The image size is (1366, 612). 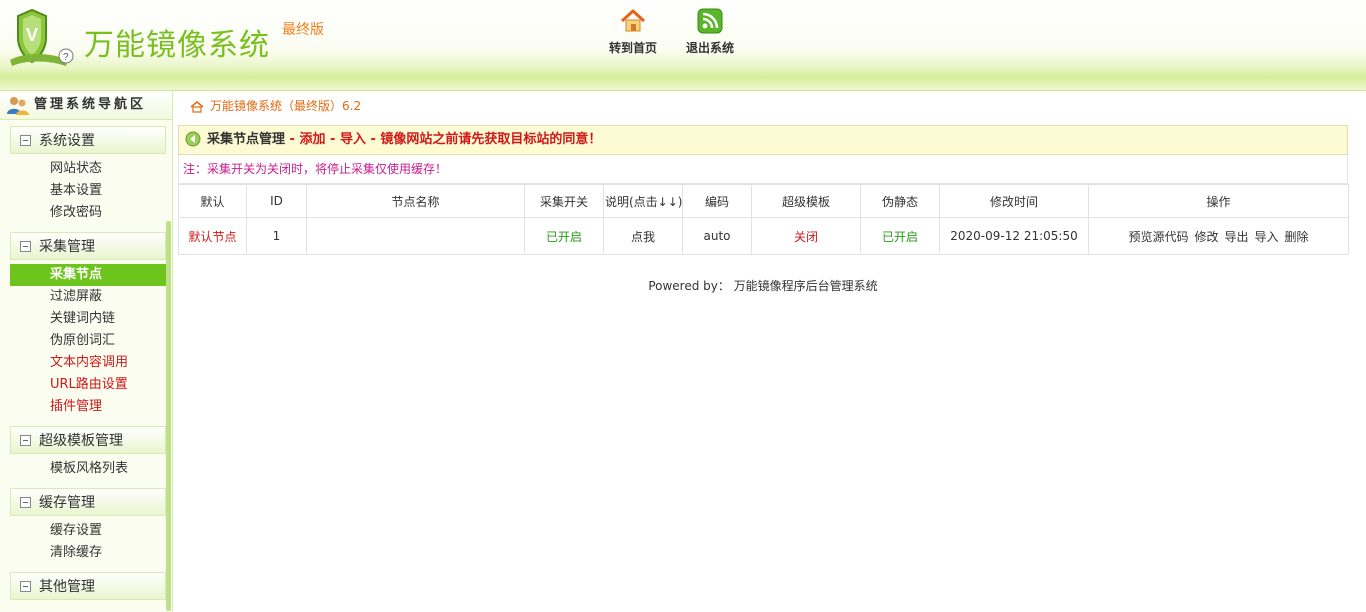 What do you see at coordinates (42, 37) in the screenshot?
I see `logo-shield-icon: V ?` at bounding box center [42, 37].